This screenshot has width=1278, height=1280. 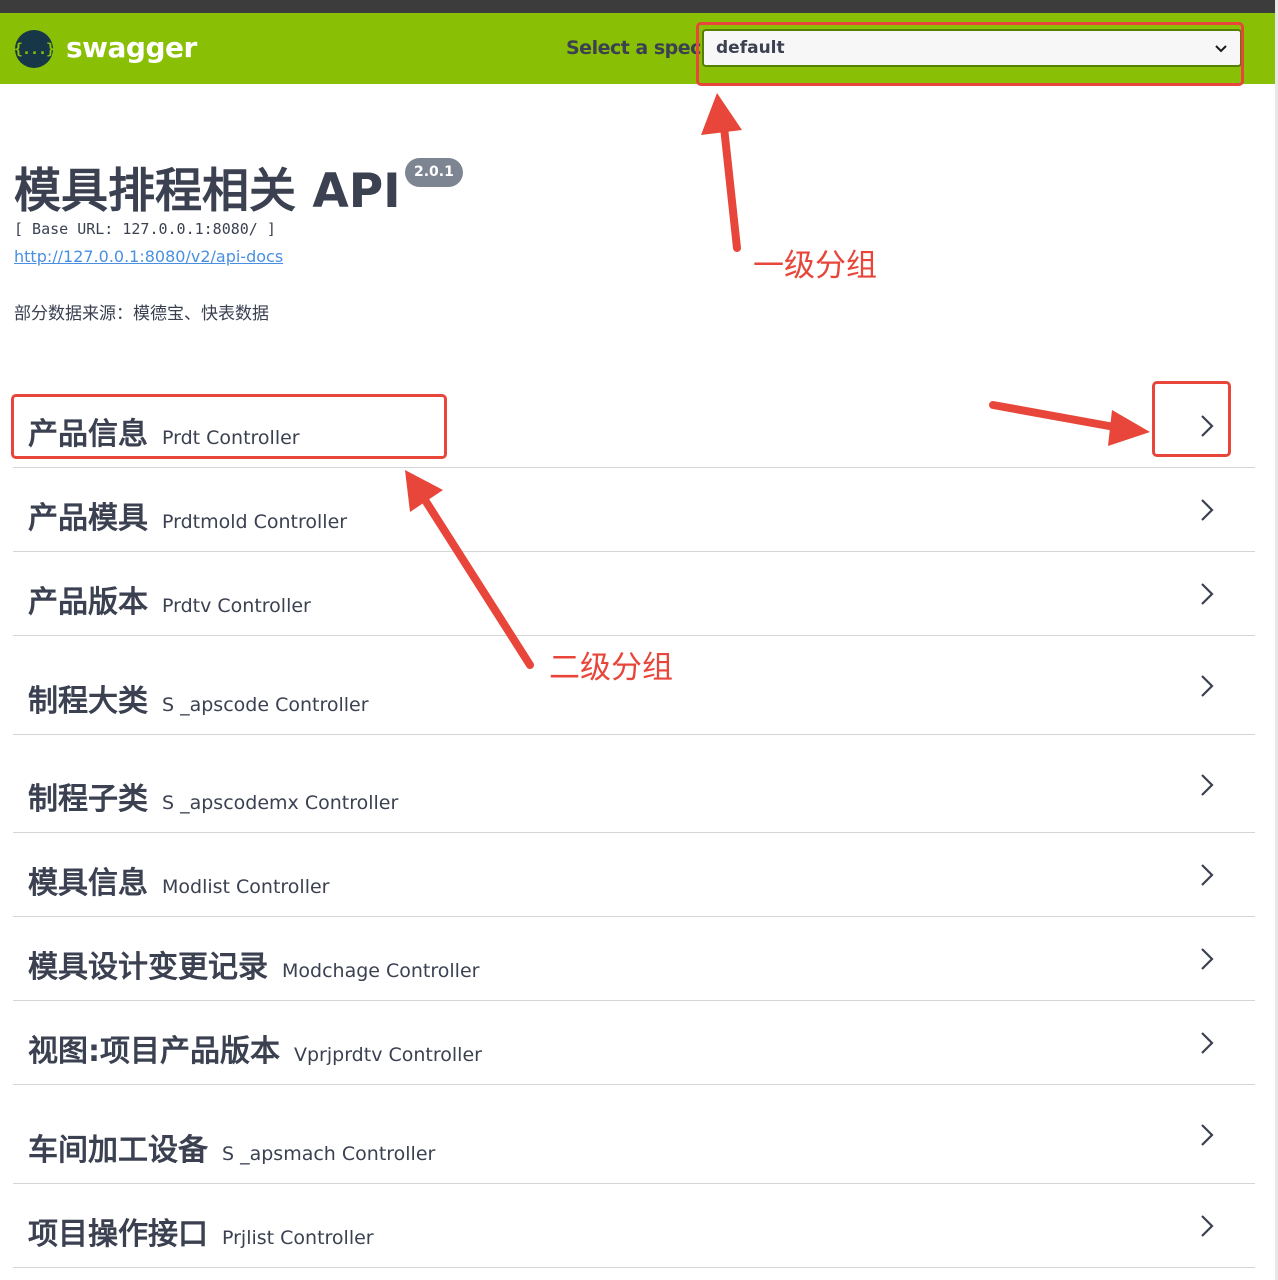 What do you see at coordinates (730, 183) in the screenshot?
I see `annotation-arrow-level1` at bounding box center [730, 183].